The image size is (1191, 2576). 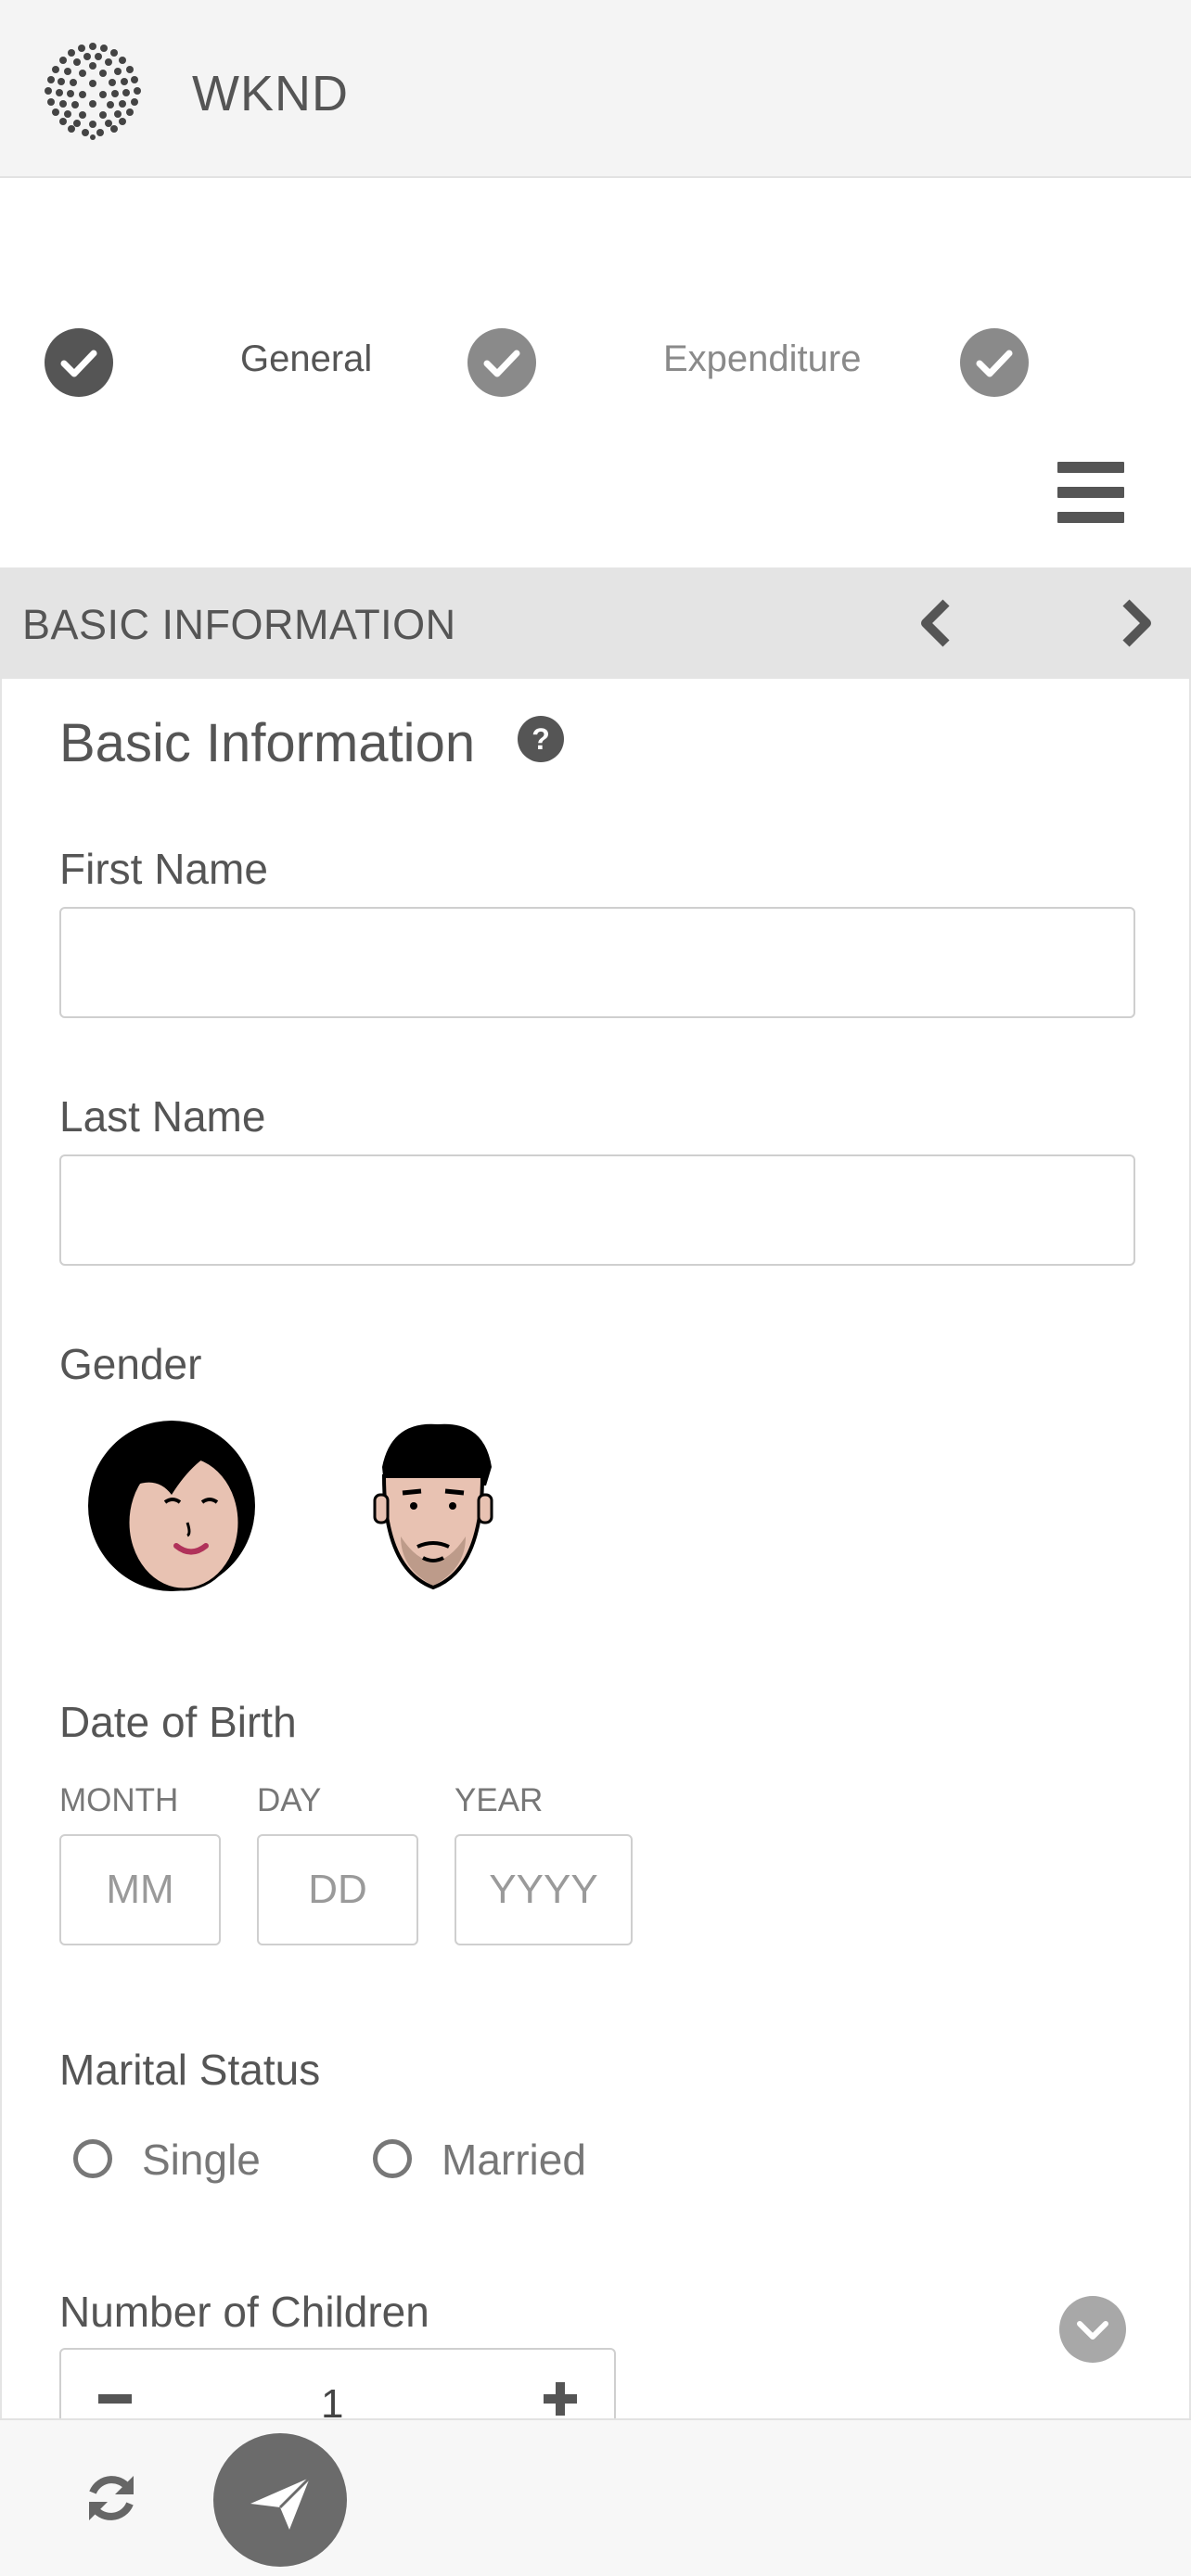 What do you see at coordinates (111, 2498) in the screenshot?
I see `refresh-icon` at bounding box center [111, 2498].